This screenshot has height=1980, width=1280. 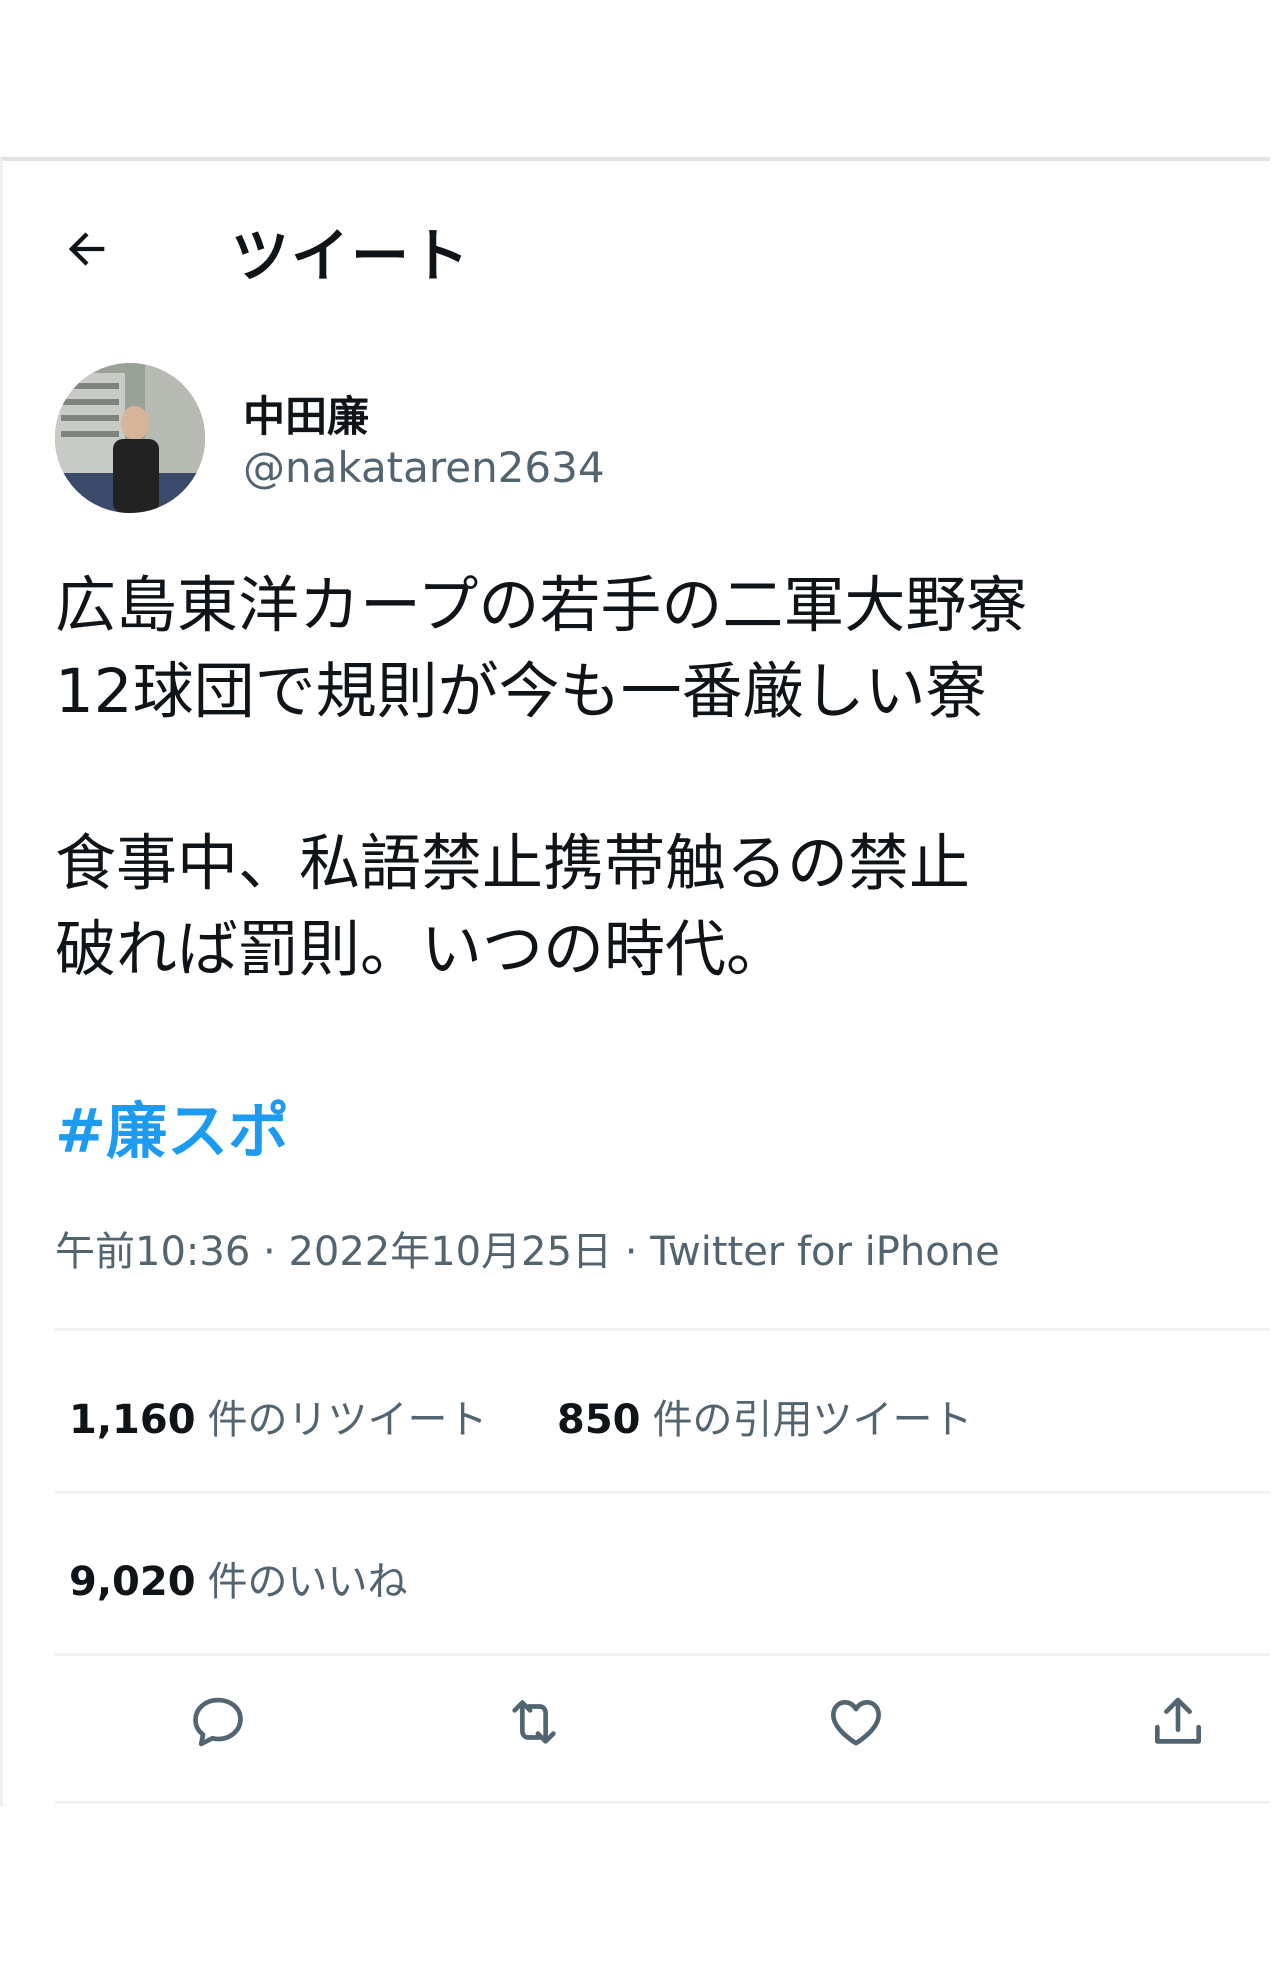 I want to click on retweets-stat: 1,160 件のリツイート, so click(x=278, y=1416).